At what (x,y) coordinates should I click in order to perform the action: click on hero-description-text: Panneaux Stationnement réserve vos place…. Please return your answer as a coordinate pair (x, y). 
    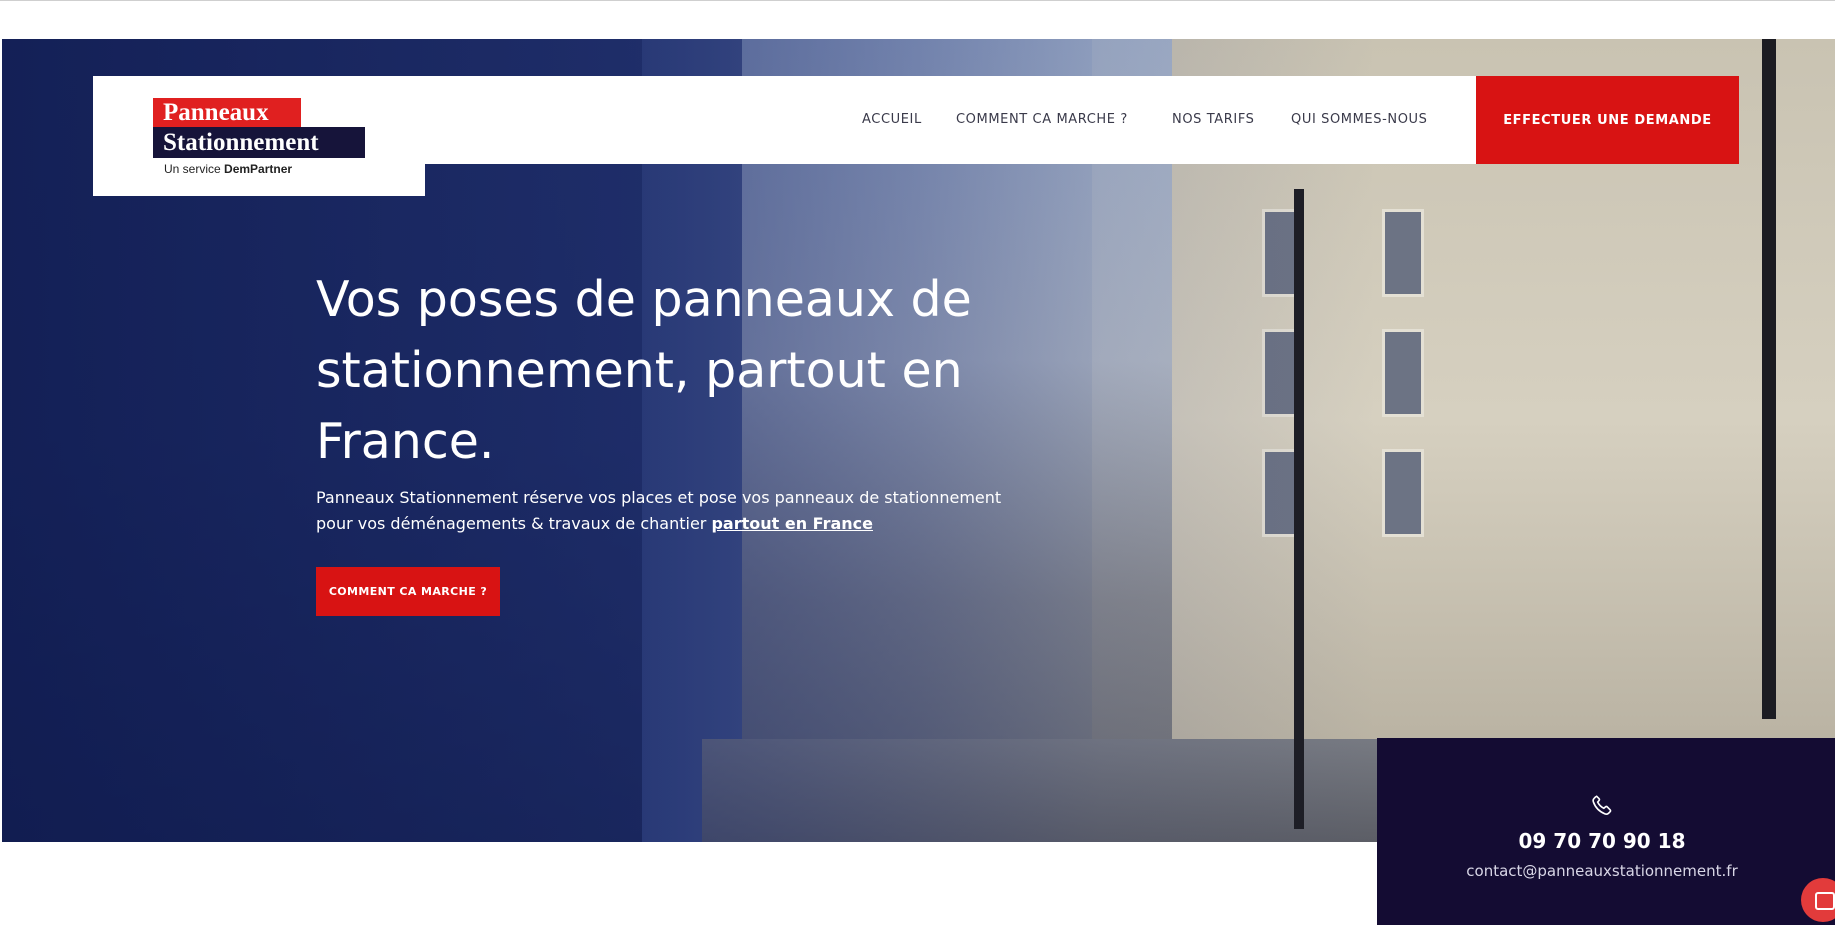
    Looking at the image, I should click on (659, 510).